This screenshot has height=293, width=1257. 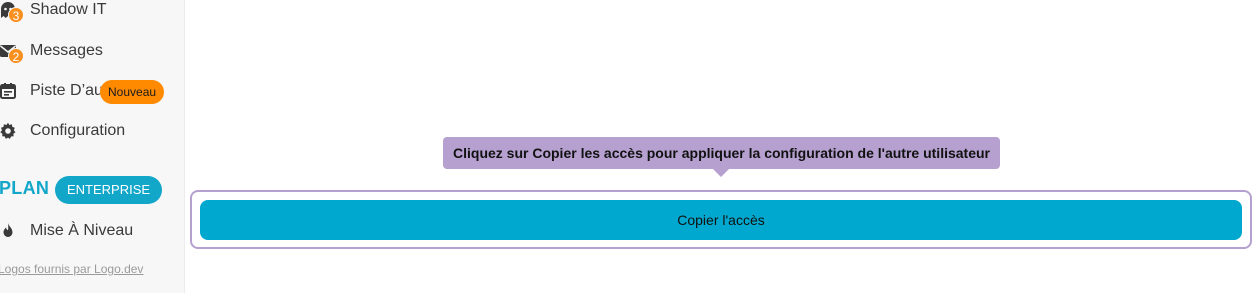 I want to click on flame-icon, so click(x=9, y=232).